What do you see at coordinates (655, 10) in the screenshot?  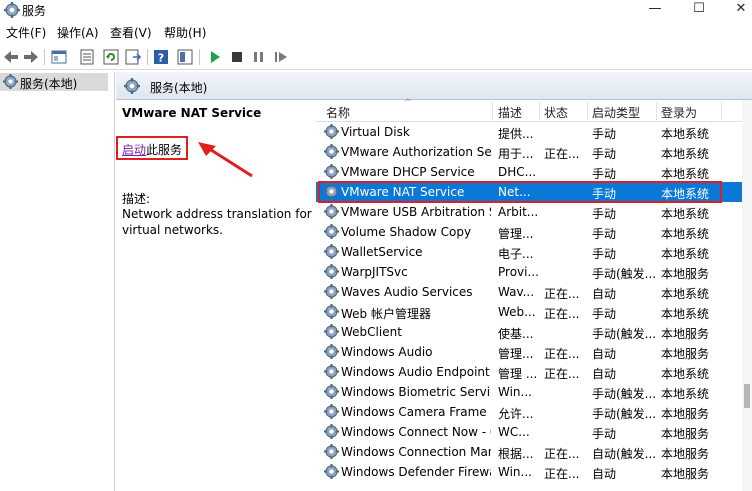 I see `minimize-button: —` at bounding box center [655, 10].